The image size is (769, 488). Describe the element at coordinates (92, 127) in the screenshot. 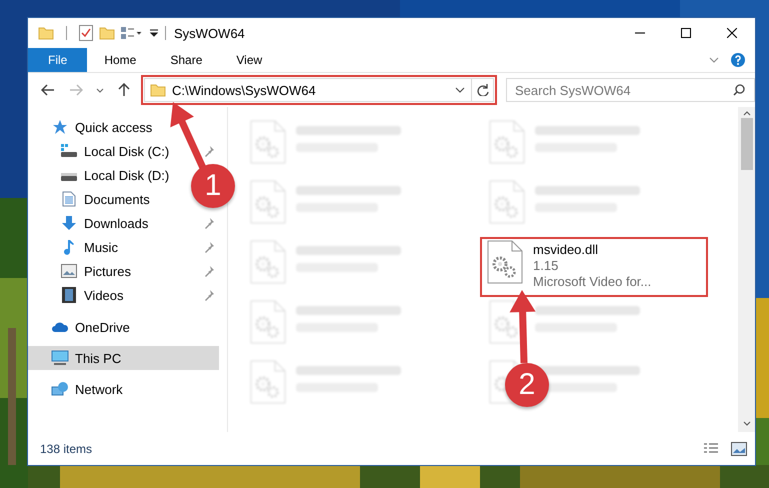

I see `nav-item: Quick access` at that location.